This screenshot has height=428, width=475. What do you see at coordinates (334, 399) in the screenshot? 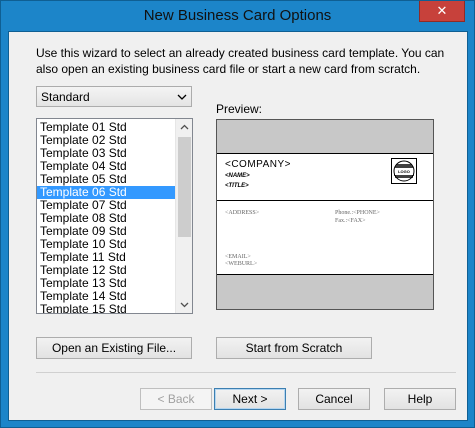
I see `cancel-button: Cancel` at bounding box center [334, 399].